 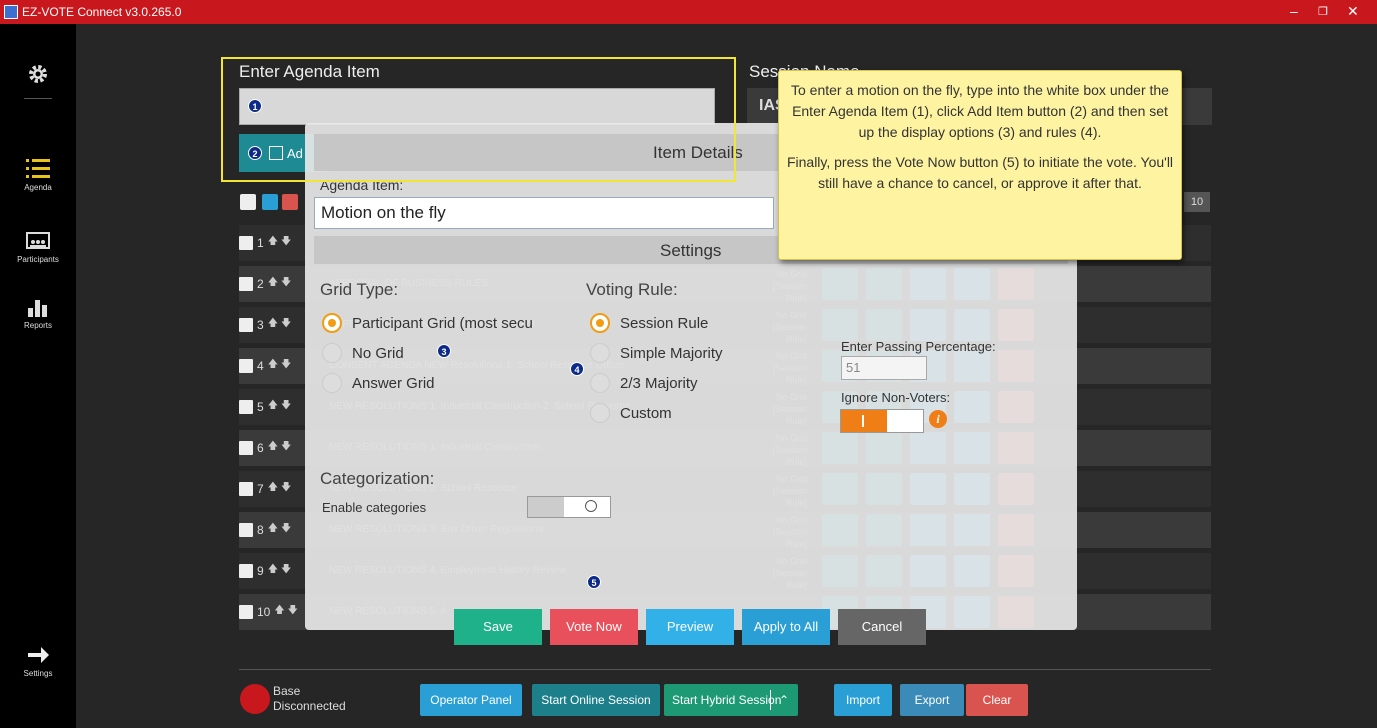 I want to click on restore-icon: ❐, so click(x=1323, y=11).